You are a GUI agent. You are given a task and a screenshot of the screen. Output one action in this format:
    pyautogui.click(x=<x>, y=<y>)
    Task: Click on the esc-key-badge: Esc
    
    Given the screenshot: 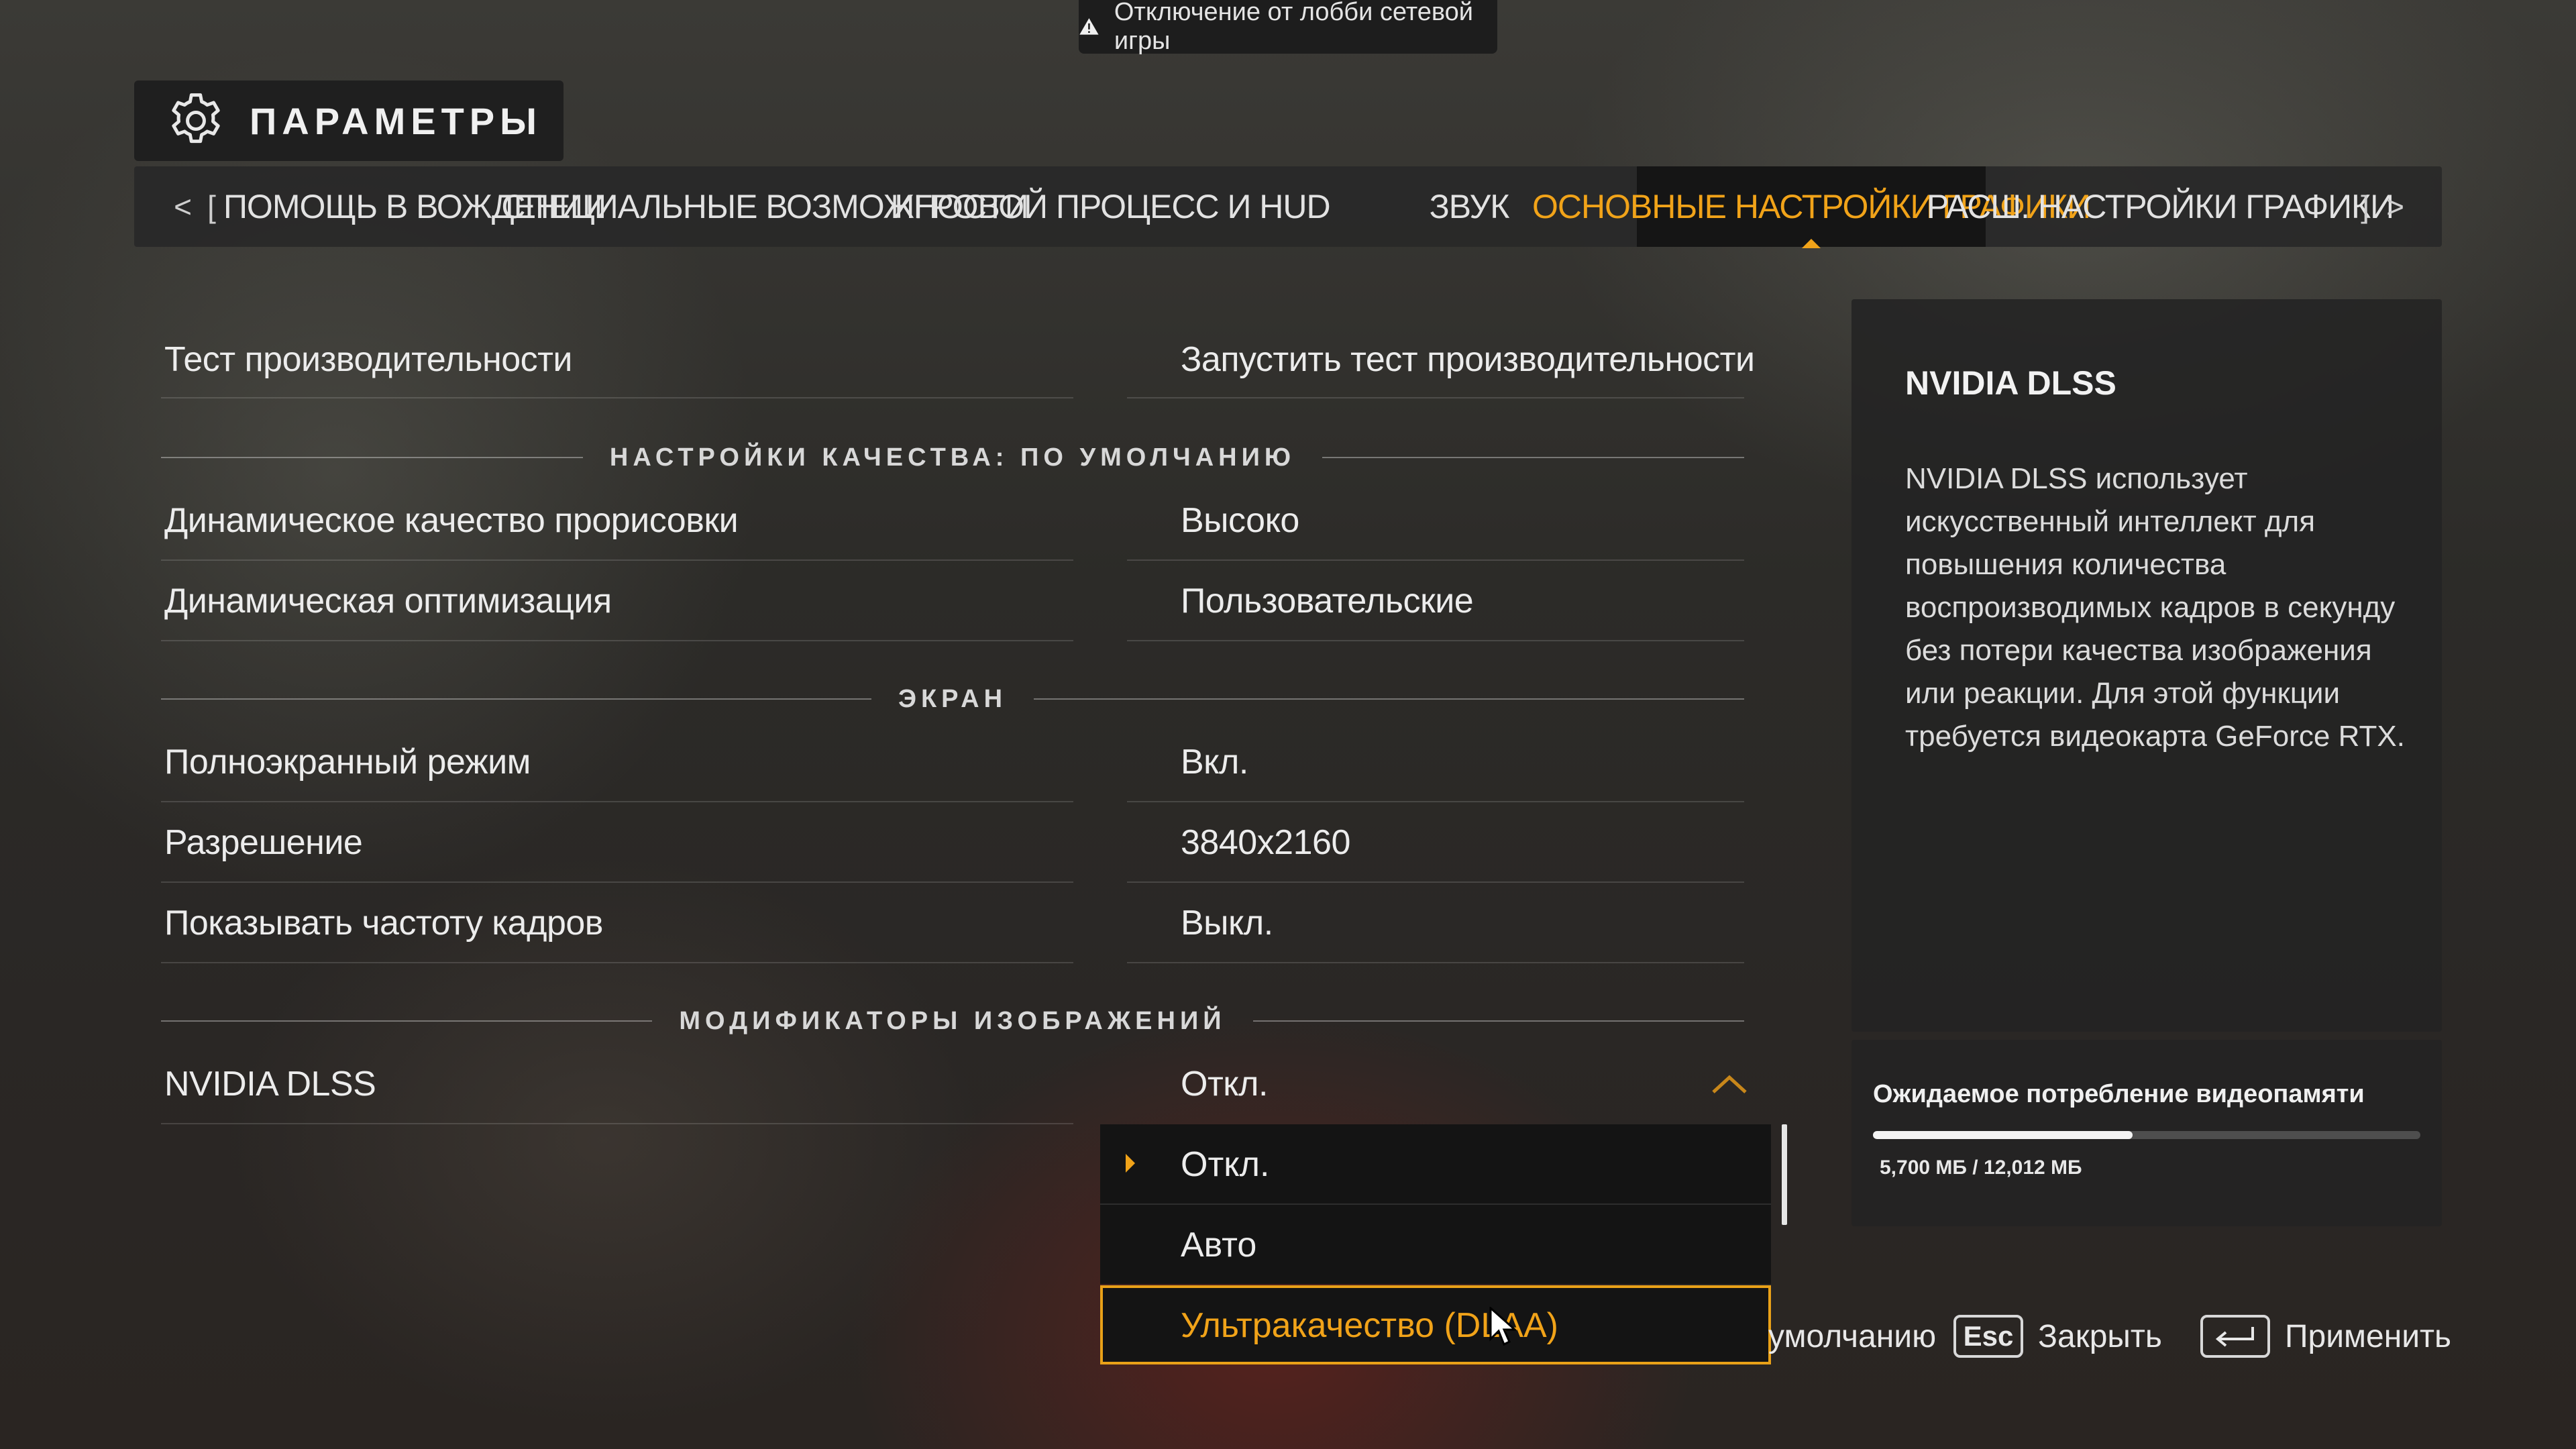 What is the action you would take?
    pyautogui.click(x=1988, y=1336)
    